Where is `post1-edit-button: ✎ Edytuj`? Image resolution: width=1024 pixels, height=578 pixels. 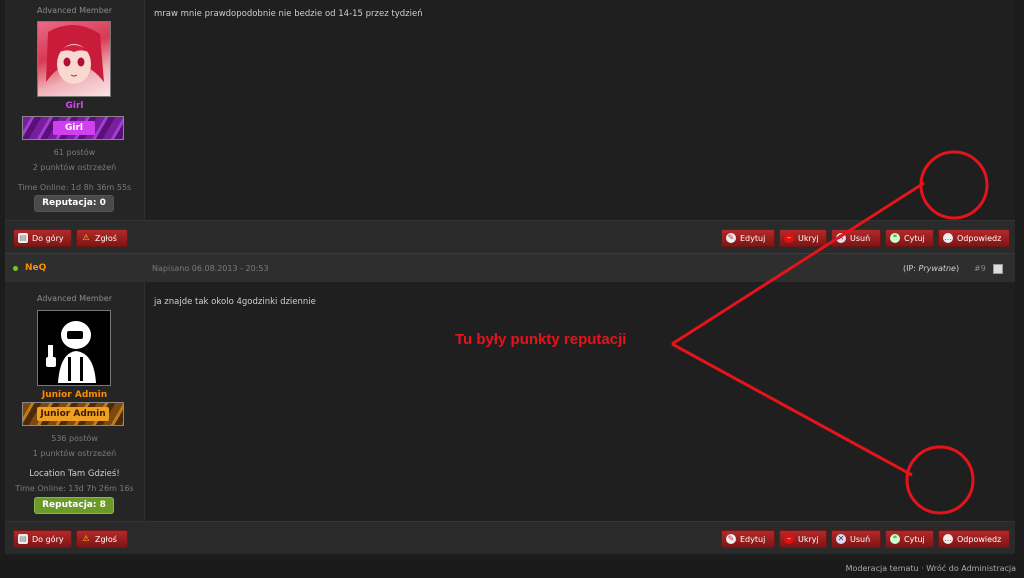
post1-edit-button: ✎ Edytuj is located at coordinates (748, 238).